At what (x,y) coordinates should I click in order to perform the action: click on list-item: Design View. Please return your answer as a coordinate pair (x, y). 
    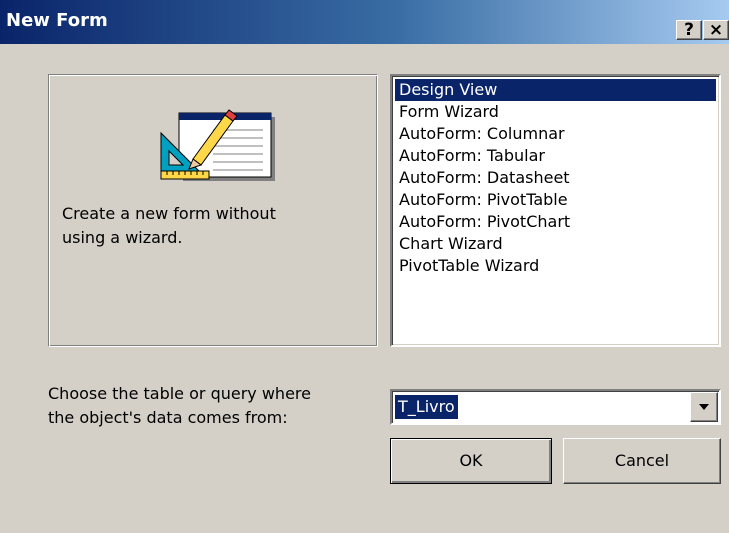
    Looking at the image, I should click on (555, 90).